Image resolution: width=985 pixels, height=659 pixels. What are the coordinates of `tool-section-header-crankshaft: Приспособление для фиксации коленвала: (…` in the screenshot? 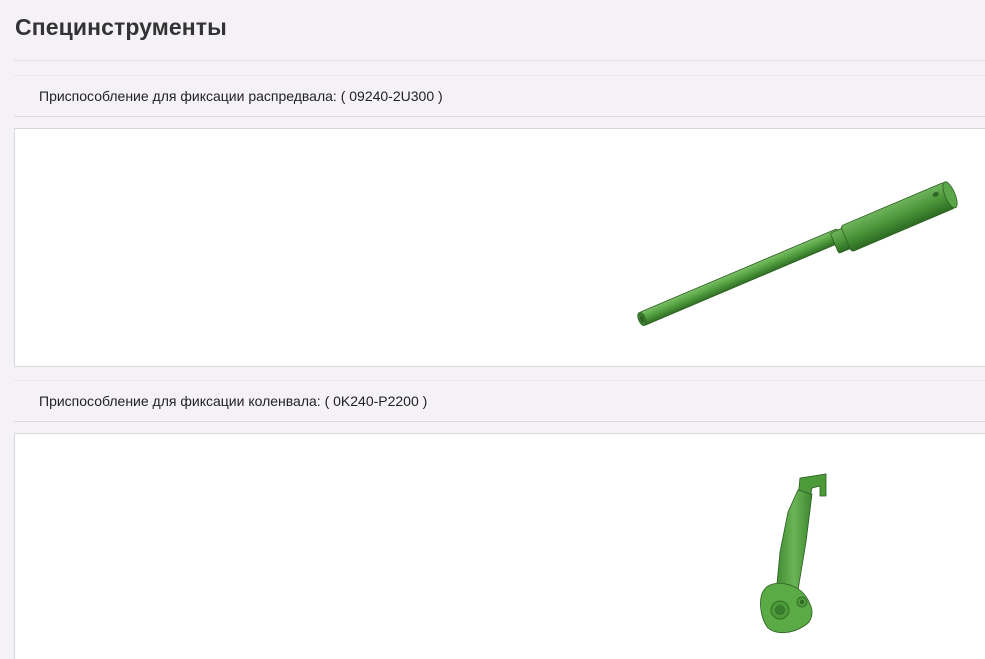 It's located at (499, 401).